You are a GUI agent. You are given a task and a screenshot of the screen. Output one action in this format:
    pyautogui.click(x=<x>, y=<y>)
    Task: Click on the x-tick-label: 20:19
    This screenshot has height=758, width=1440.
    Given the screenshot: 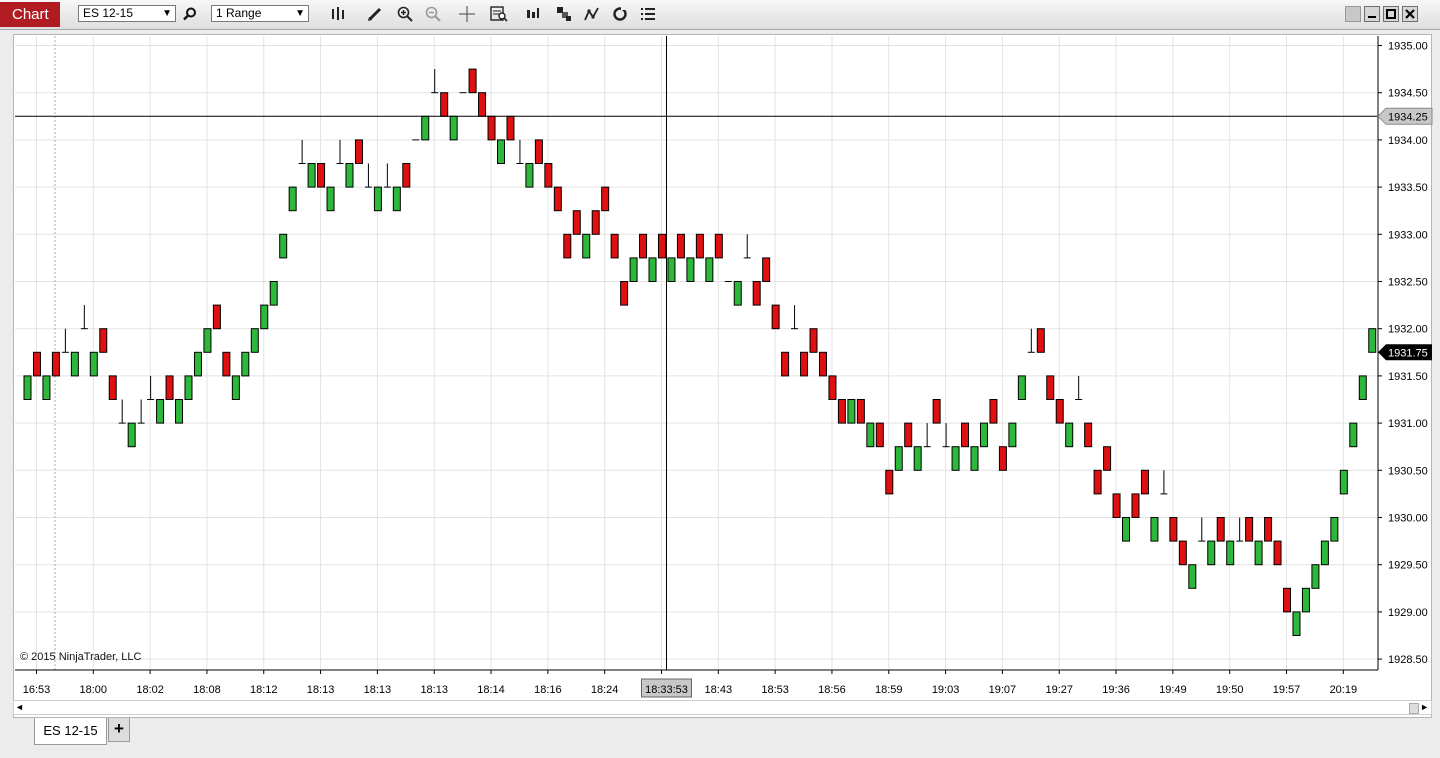 What is the action you would take?
    pyautogui.click(x=1344, y=690)
    